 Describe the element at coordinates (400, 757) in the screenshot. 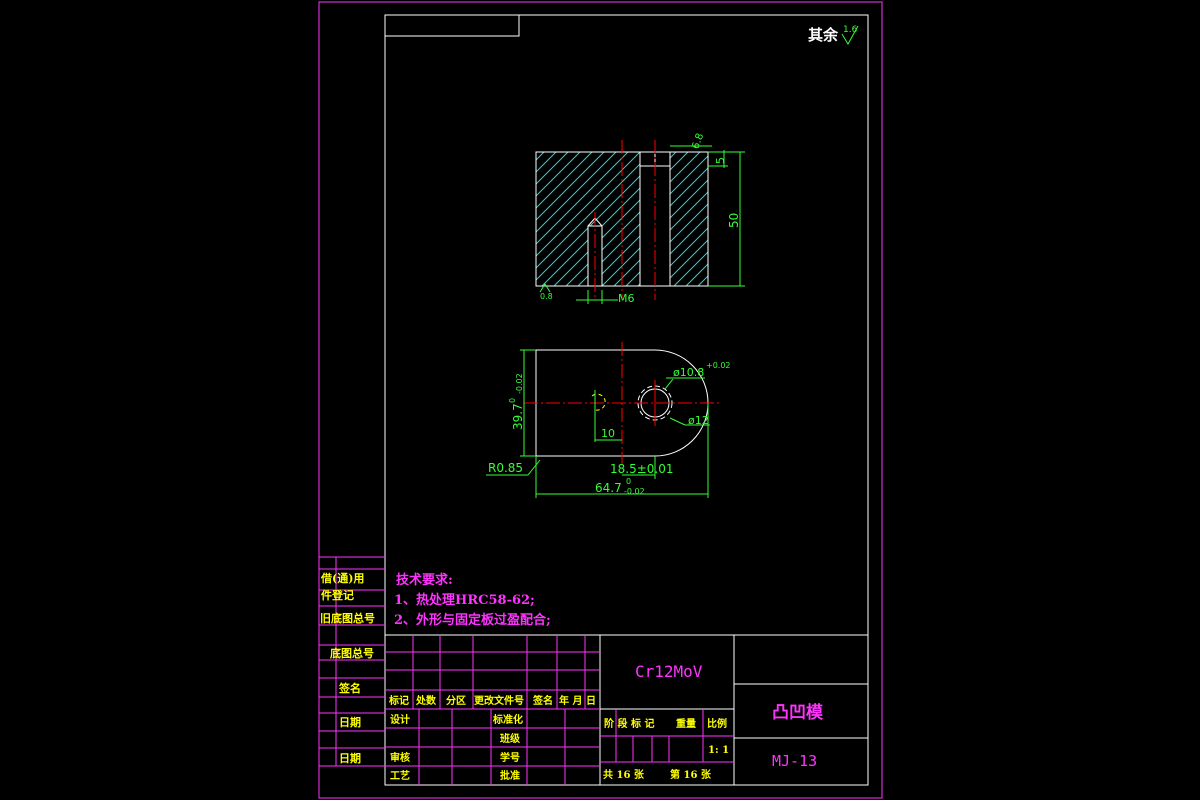

I see `label-check: 审核` at that location.